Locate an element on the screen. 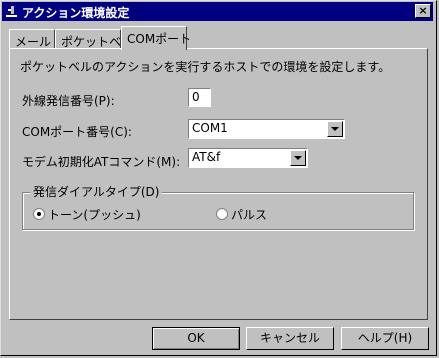 The image size is (439, 358). close-icon: × is located at coordinates (423, 10).